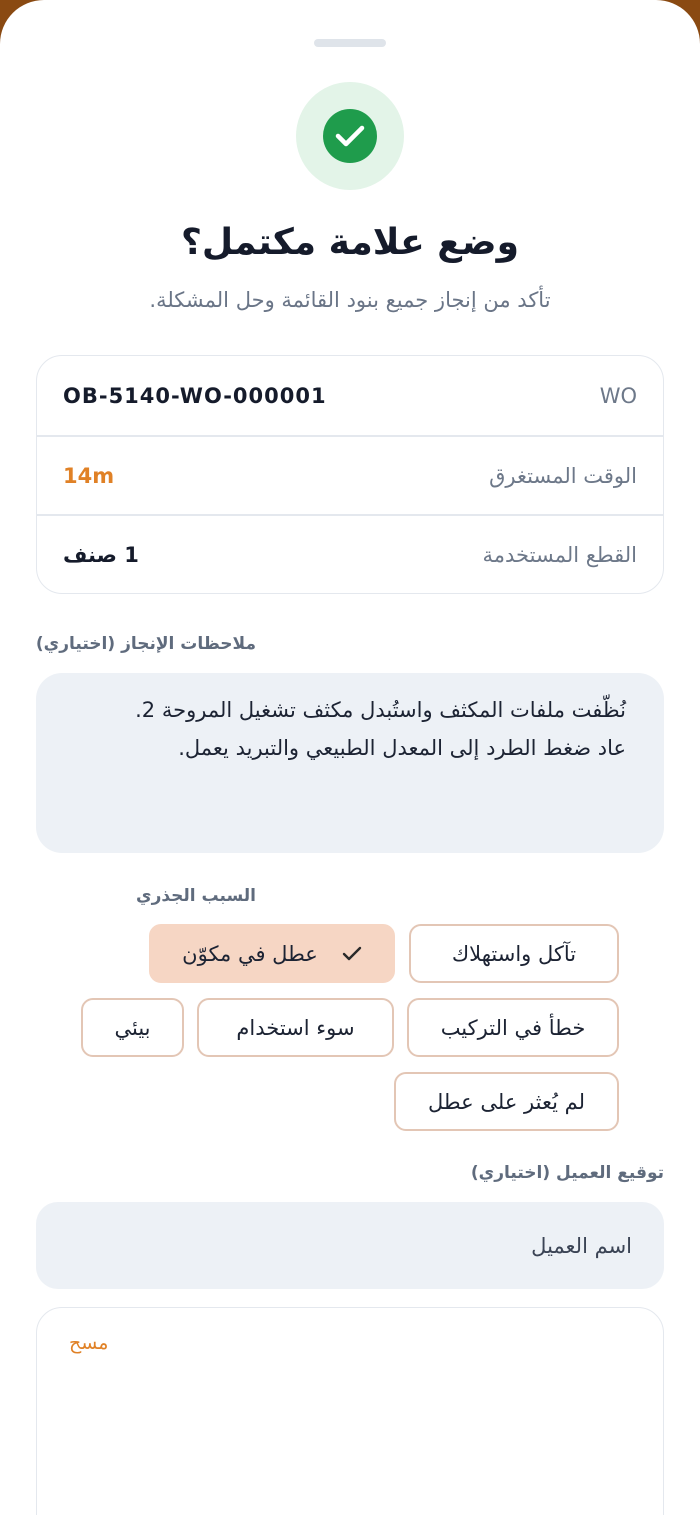  I want to click on sheet-title: وضع علامة مكتمل؟, so click(350, 242).